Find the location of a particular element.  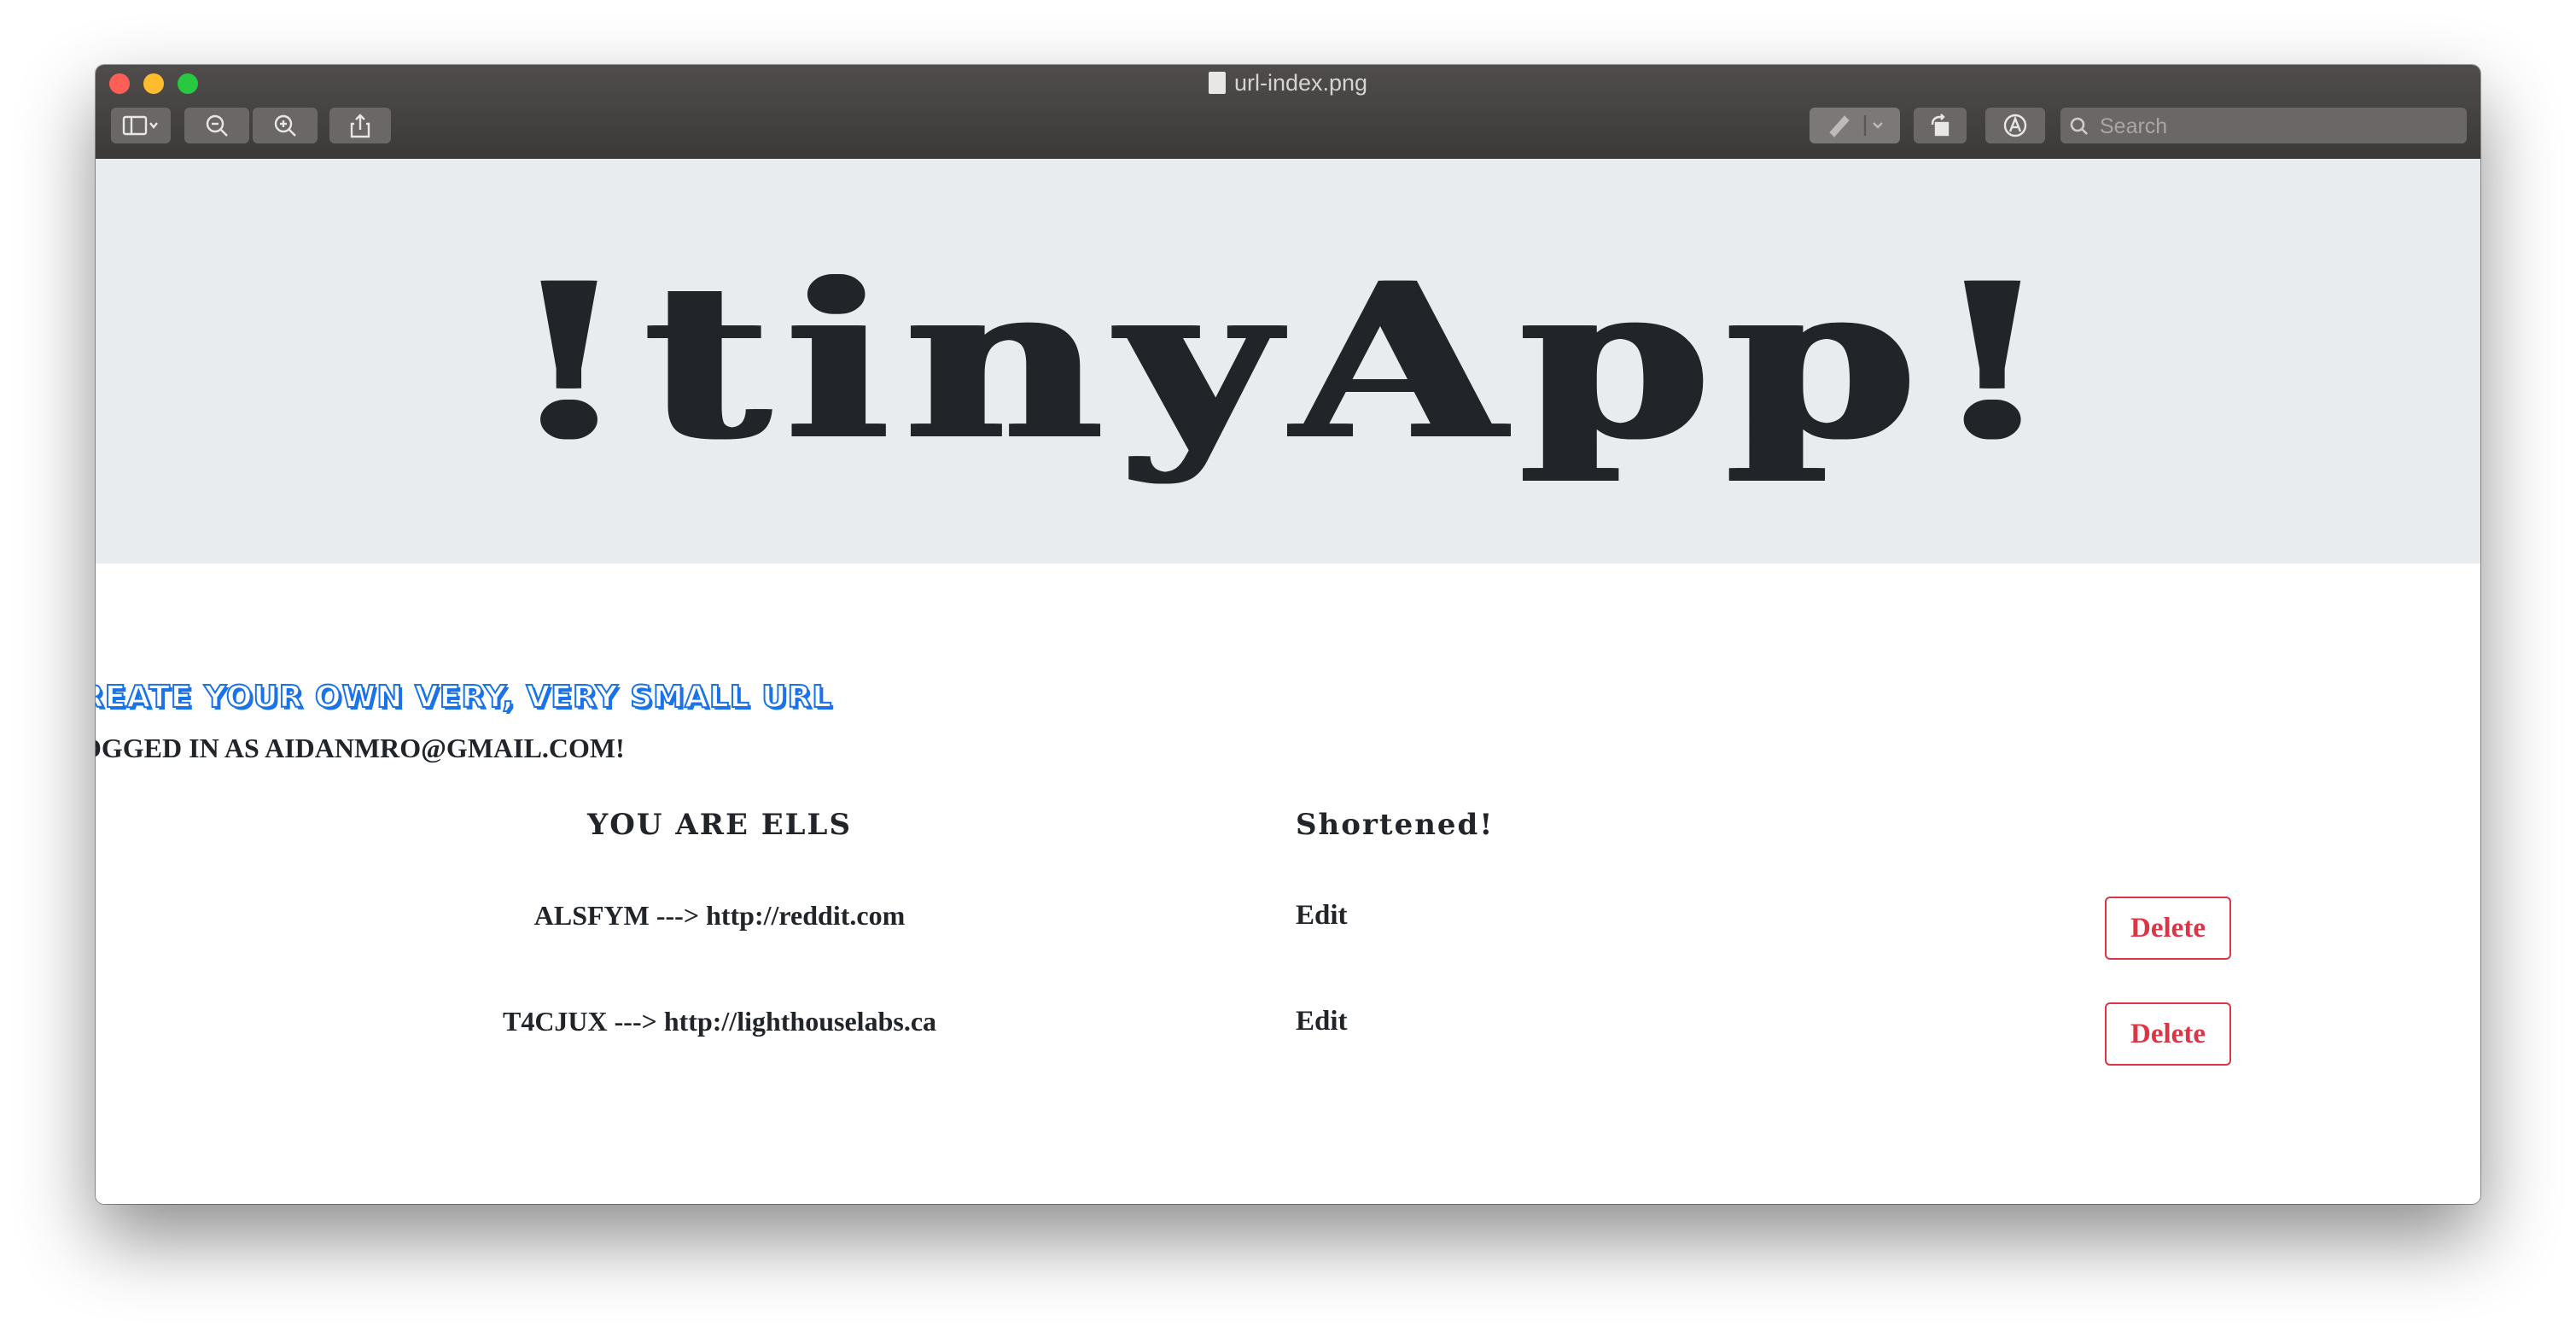

logged-in-status: OGGED IN AS AIDANMRO@GMAIL.COM! is located at coordinates (360, 748).